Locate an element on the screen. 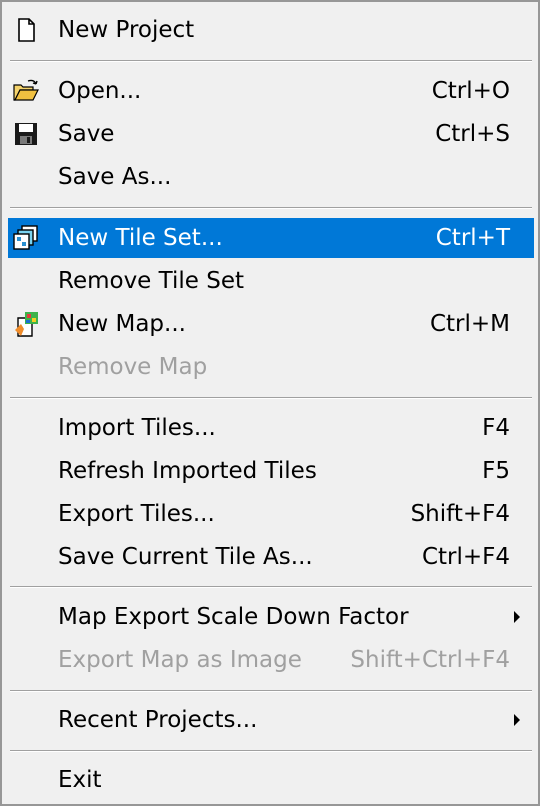  menu-item-label: Remove Map is located at coordinates (133, 367).